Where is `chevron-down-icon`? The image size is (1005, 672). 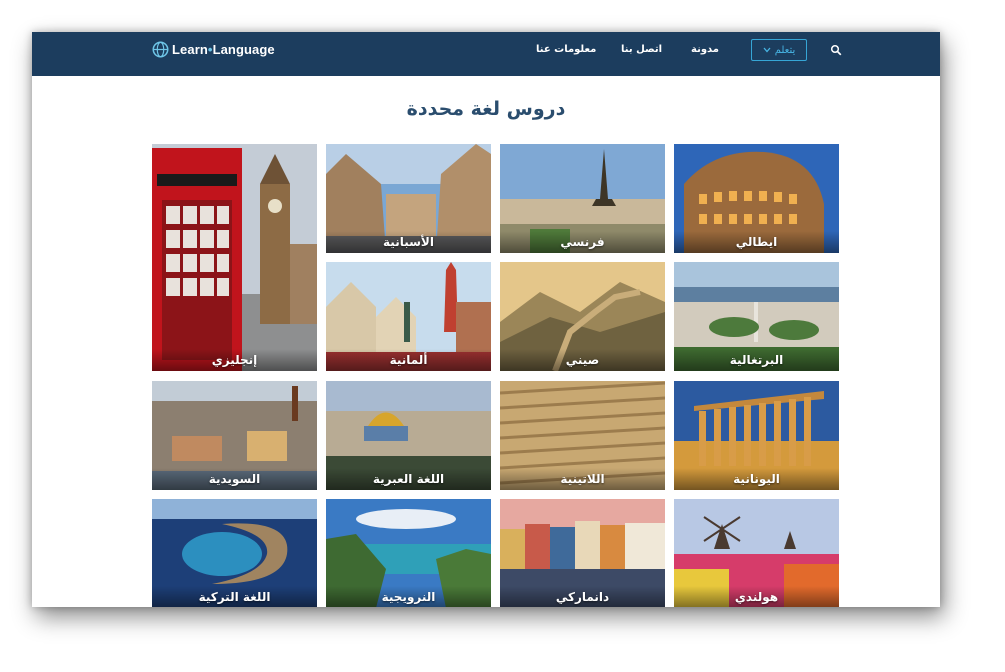 chevron-down-icon is located at coordinates (767, 50).